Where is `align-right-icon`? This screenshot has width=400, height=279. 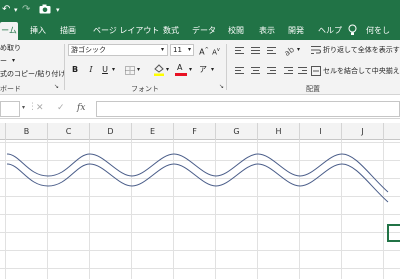
align-right-icon is located at coordinates (271, 71).